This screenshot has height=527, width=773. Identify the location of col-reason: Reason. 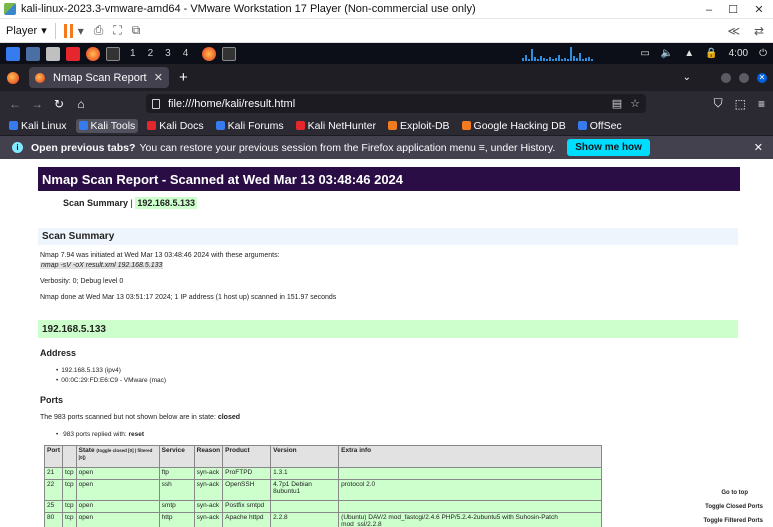
(208, 456).